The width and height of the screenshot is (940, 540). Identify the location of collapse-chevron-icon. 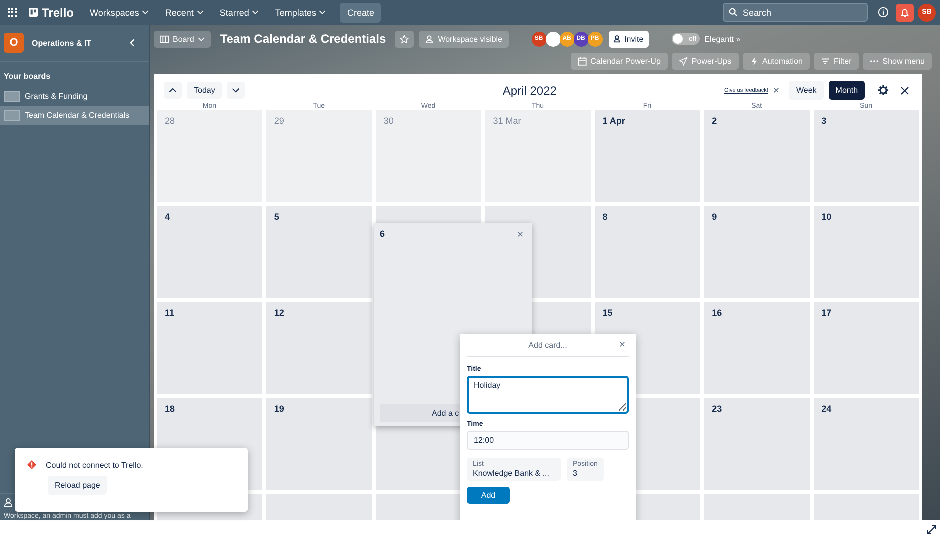
(132, 43).